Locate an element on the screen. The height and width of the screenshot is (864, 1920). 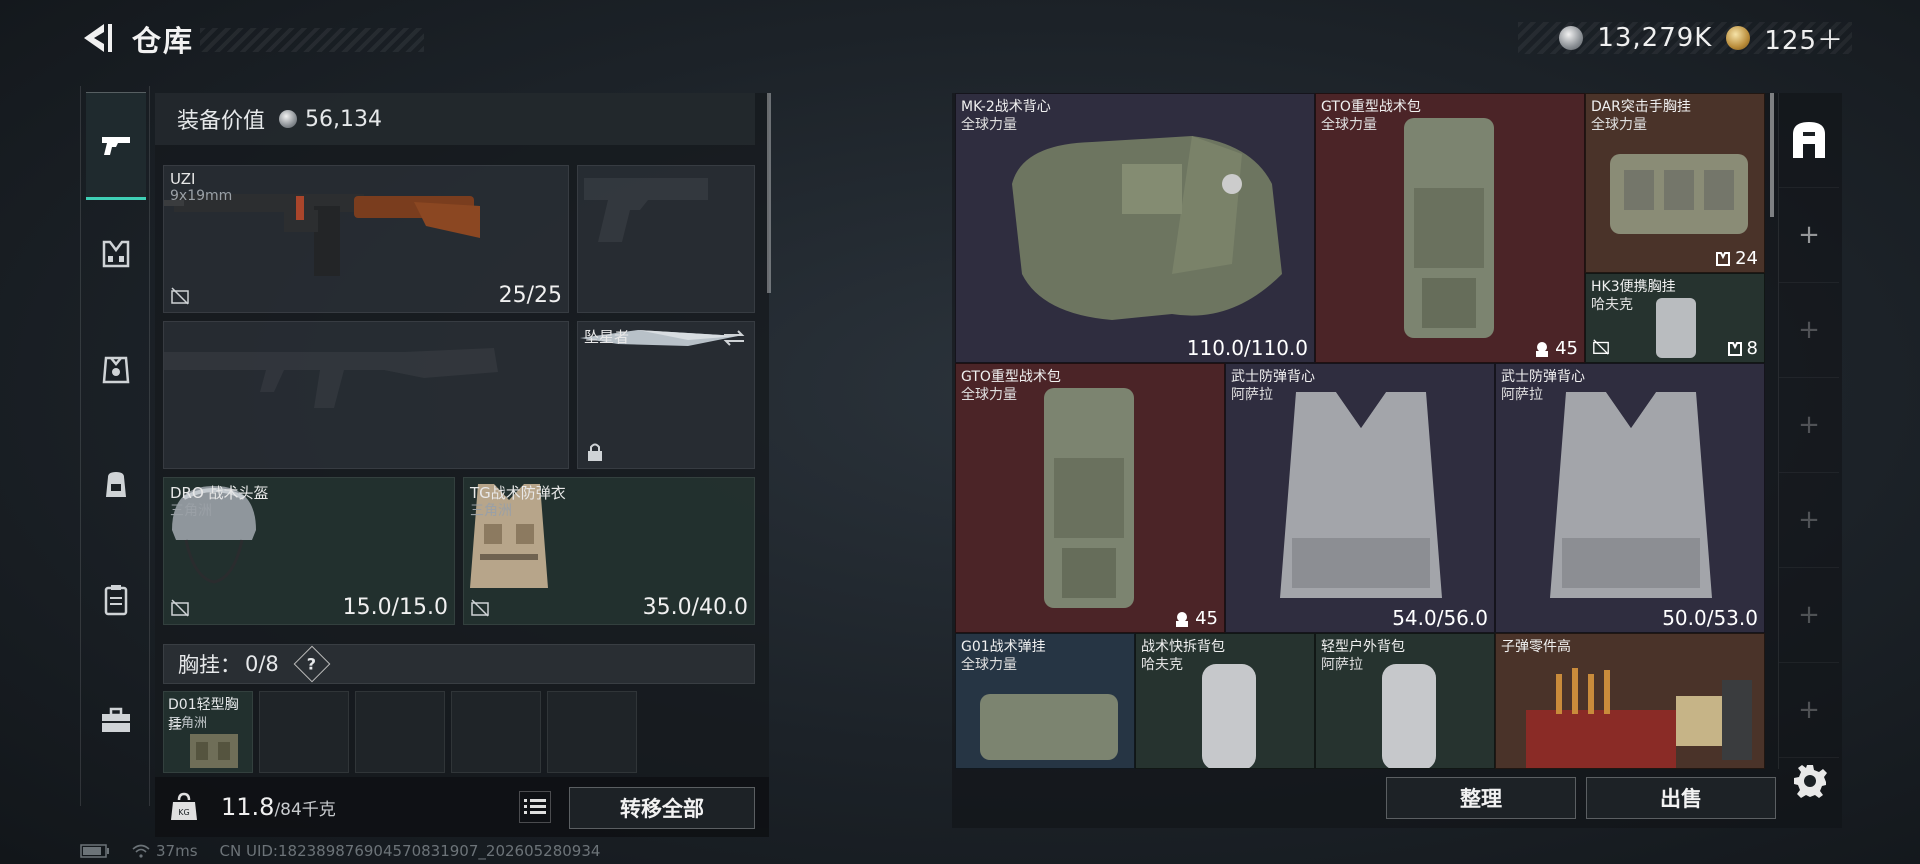
stash-item: 战术快拆背包 哈夫克 is located at coordinates (1225, 701).